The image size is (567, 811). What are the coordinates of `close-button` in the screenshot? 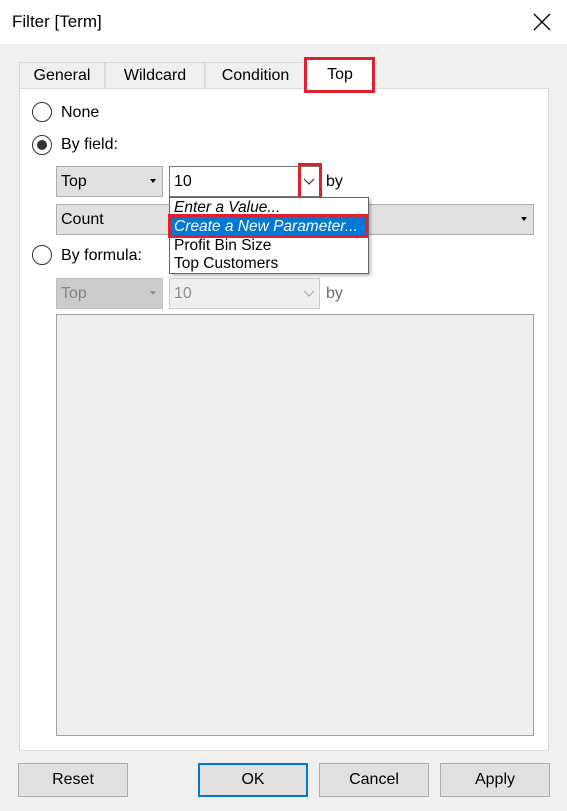 It's located at (542, 22).